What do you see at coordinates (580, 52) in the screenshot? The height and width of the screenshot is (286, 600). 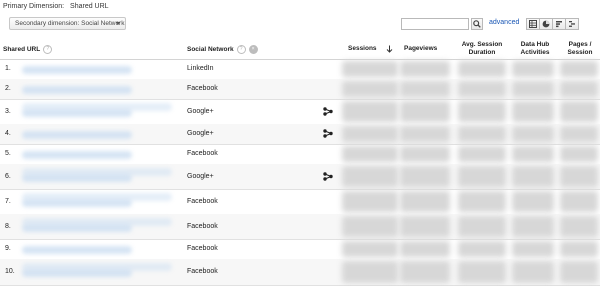 I see `column-label: Session` at bounding box center [580, 52].